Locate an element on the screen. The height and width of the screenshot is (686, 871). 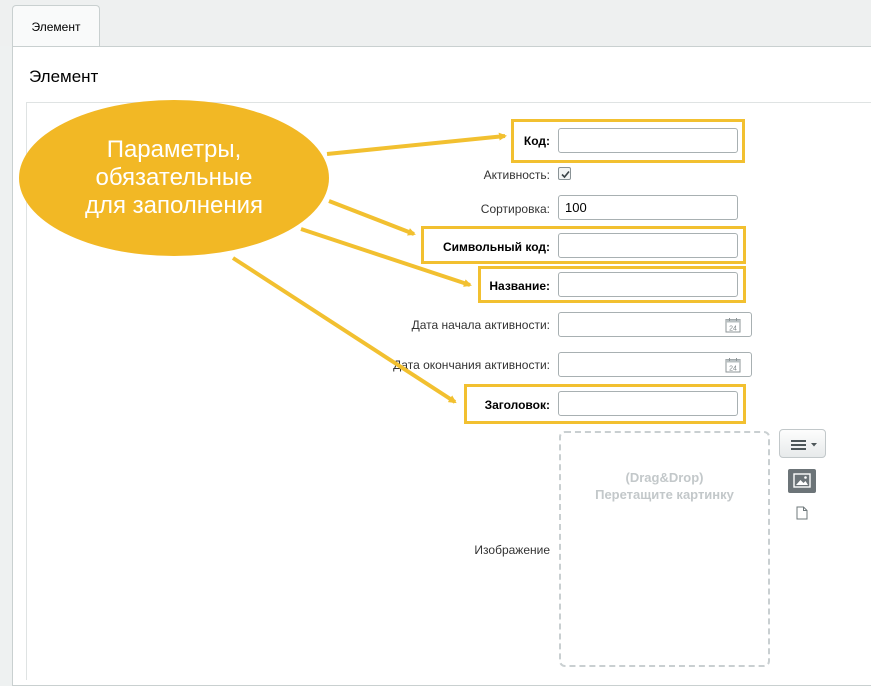
file-icon is located at coordinates (802, 513).